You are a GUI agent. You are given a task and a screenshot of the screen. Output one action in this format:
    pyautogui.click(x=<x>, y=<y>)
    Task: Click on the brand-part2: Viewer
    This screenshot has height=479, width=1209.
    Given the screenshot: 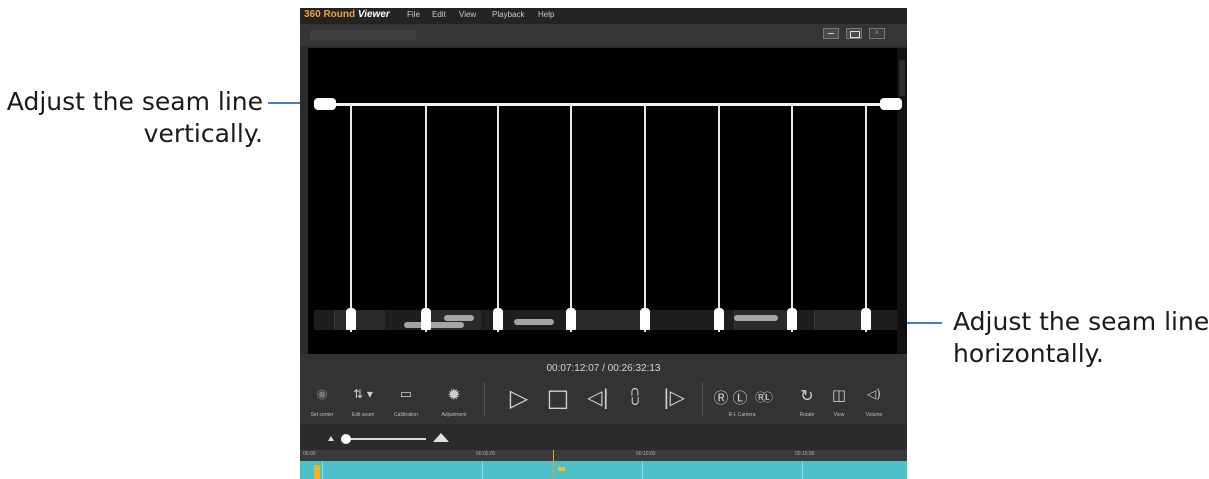 What is the action you would take?
    pyautogui.click(x=373, y=14)
    